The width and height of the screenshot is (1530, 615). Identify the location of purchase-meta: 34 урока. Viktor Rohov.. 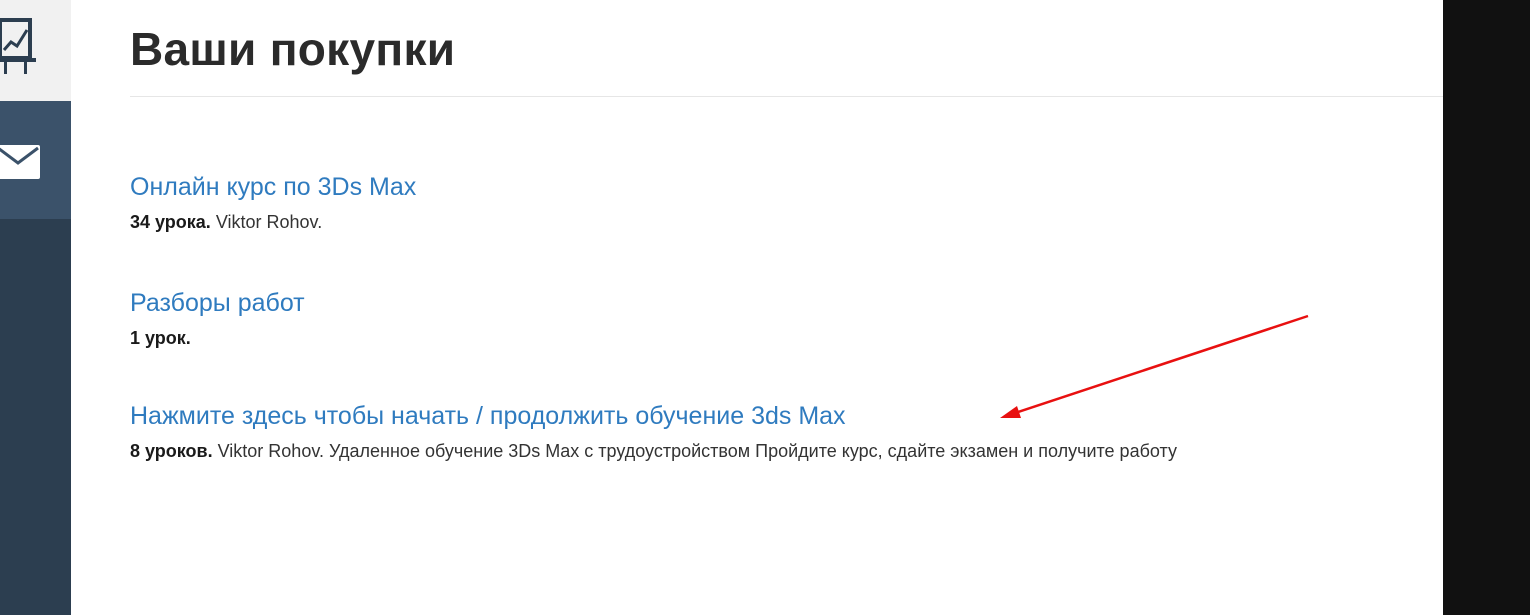
(710, 222).